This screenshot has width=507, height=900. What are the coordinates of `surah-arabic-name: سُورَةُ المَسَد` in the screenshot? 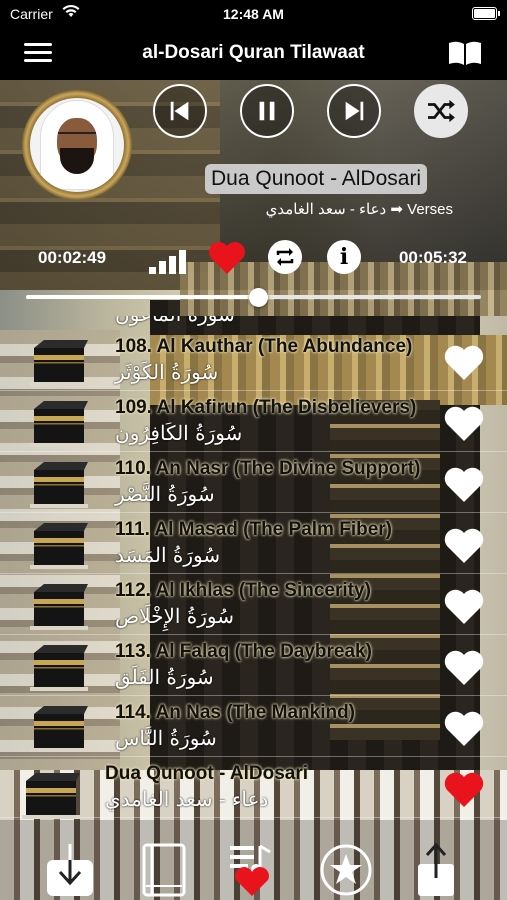 It's located at (168, 555).